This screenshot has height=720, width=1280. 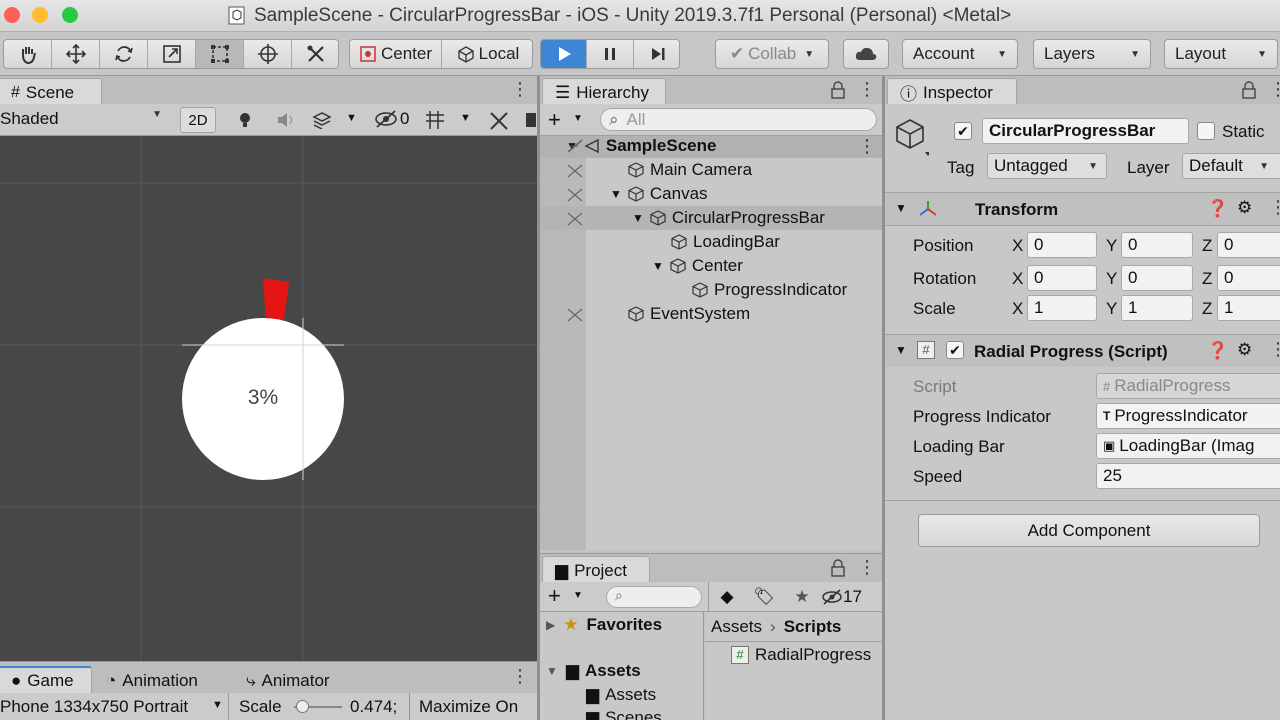 I want to click on progress-indicator-field: T ProgressIndicator, so click(x=1188, y=416).